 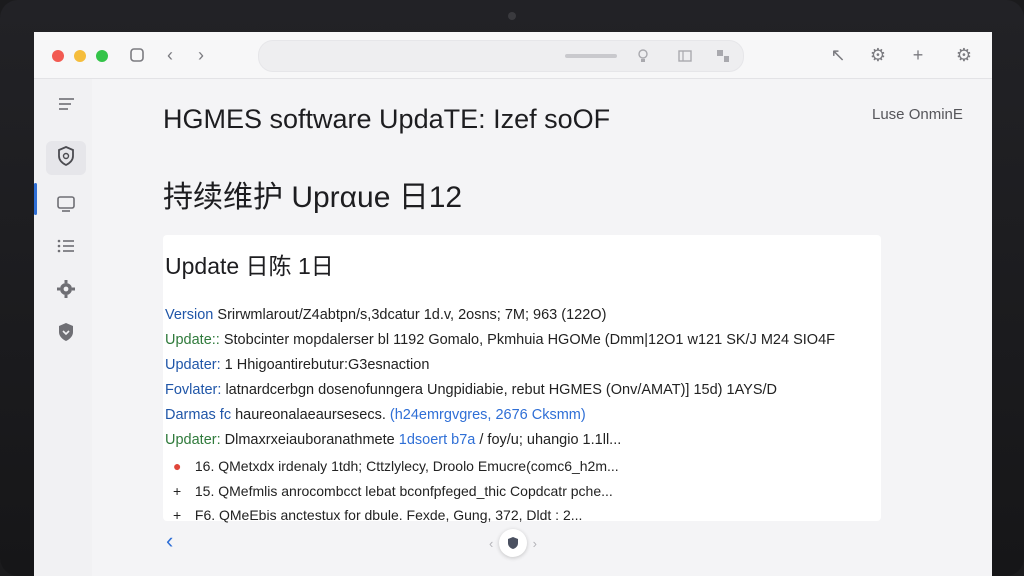 I want to click on minimize-window-button, so click(x=80, y=56).